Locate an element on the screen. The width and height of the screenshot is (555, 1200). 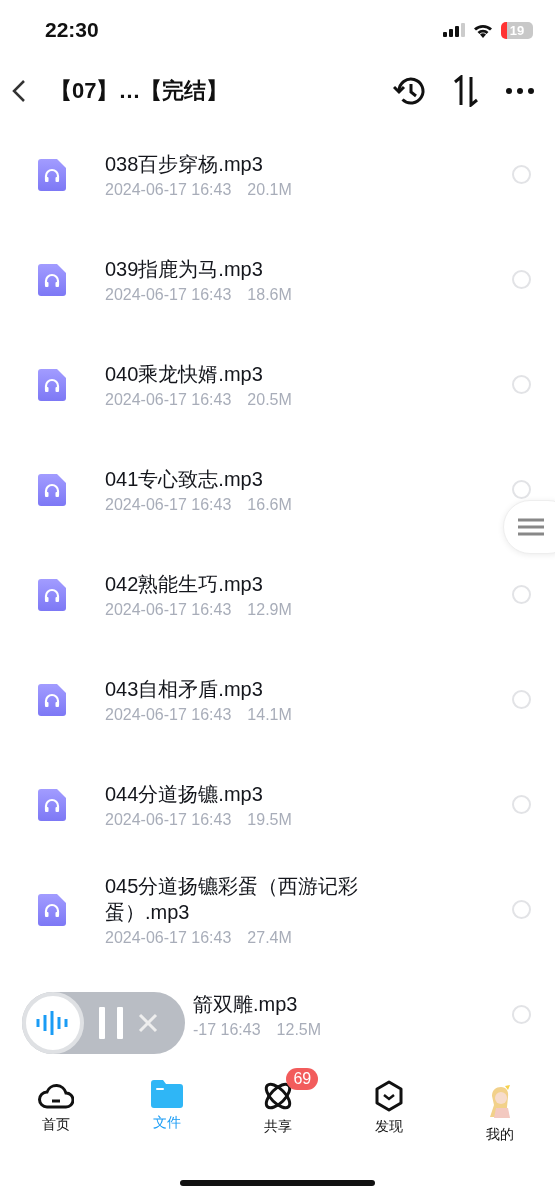
file-name: 箭双雕.mp3 is located at coordinates (338, 1003).